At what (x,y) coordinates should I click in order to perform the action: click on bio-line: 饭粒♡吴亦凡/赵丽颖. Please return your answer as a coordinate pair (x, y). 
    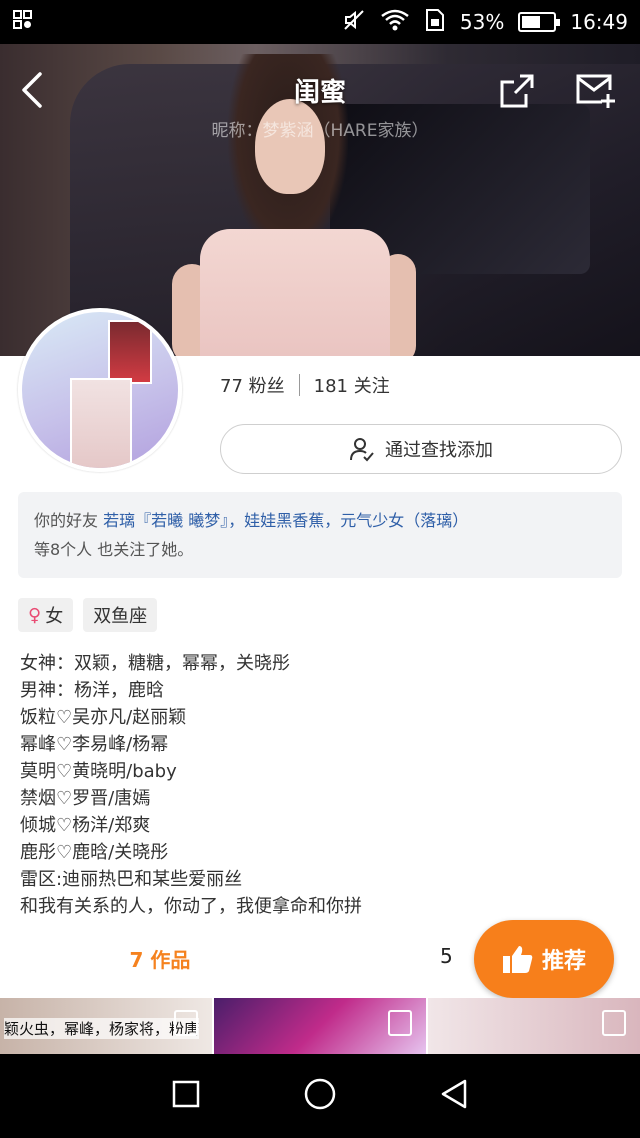
    Looking at the image, I should click on (103, 717).